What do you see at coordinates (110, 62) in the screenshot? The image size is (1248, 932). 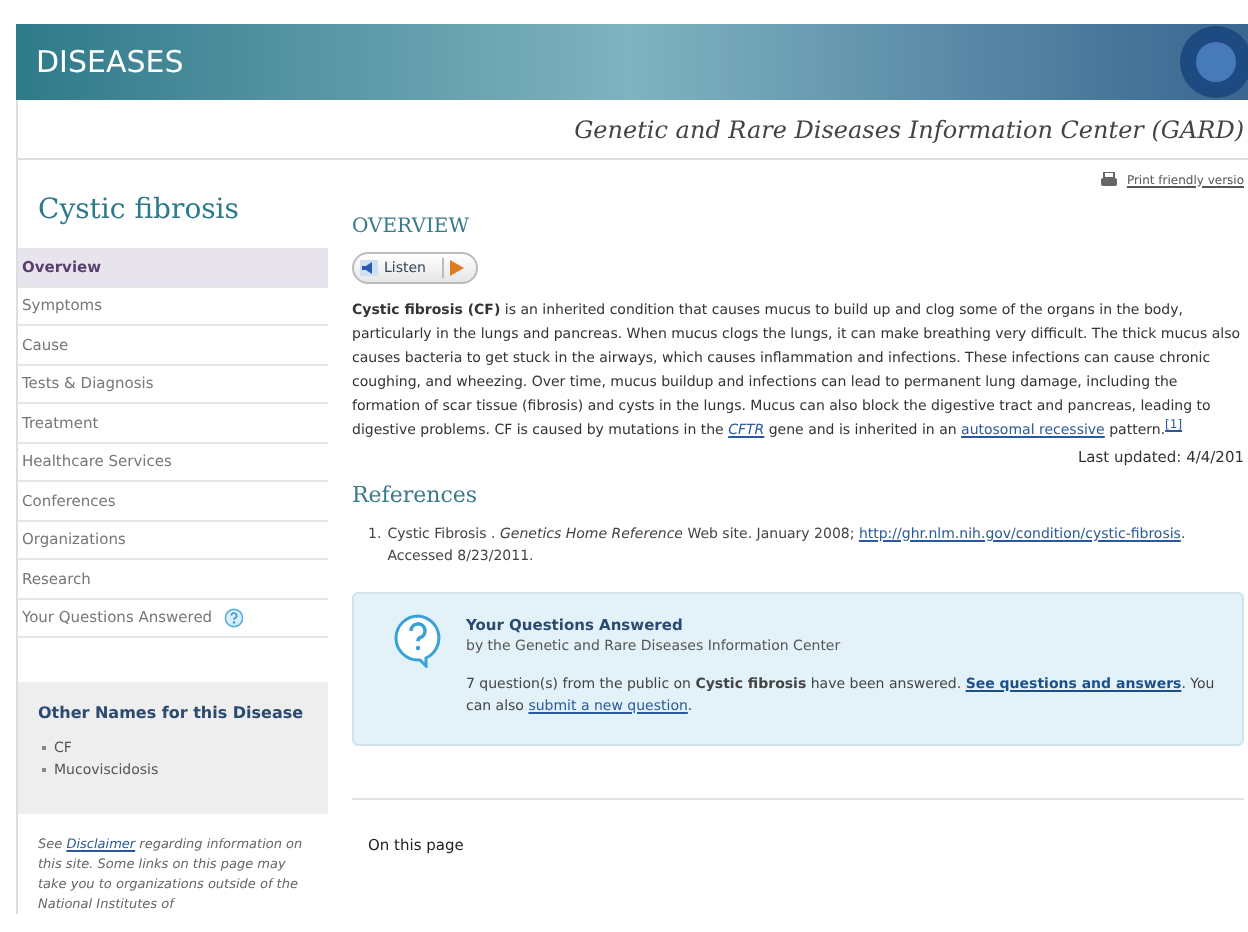 I see `banner-title: DISEASES` at bounding box center [110, 62].